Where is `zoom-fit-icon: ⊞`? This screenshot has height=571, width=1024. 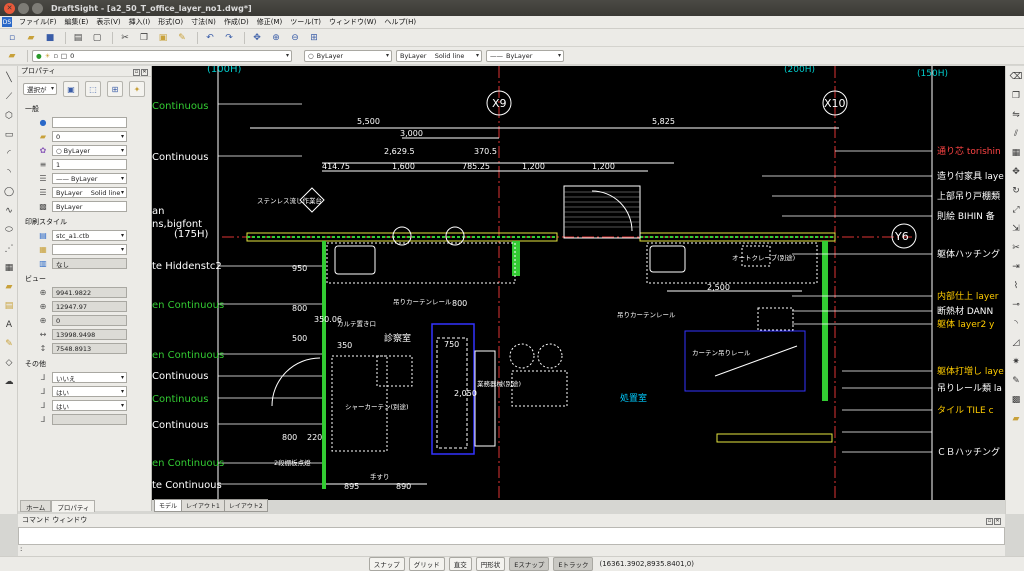 zoom-fit-icon: ⊞ is located at coordinates (314, 38).